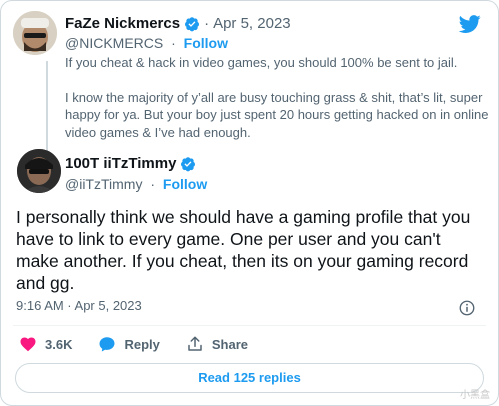 Image resolution: width=499 pixels, height=406 pixels. I want to click on share-button: Share, so click(217, 344).